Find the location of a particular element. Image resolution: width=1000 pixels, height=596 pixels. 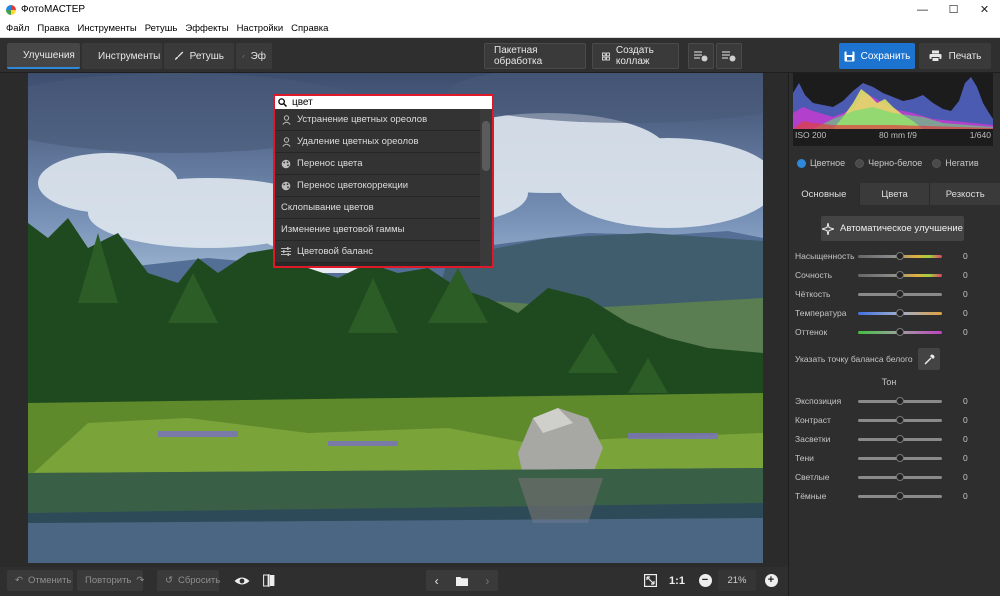

fit-screen-button is located at coordinates (650, 580).